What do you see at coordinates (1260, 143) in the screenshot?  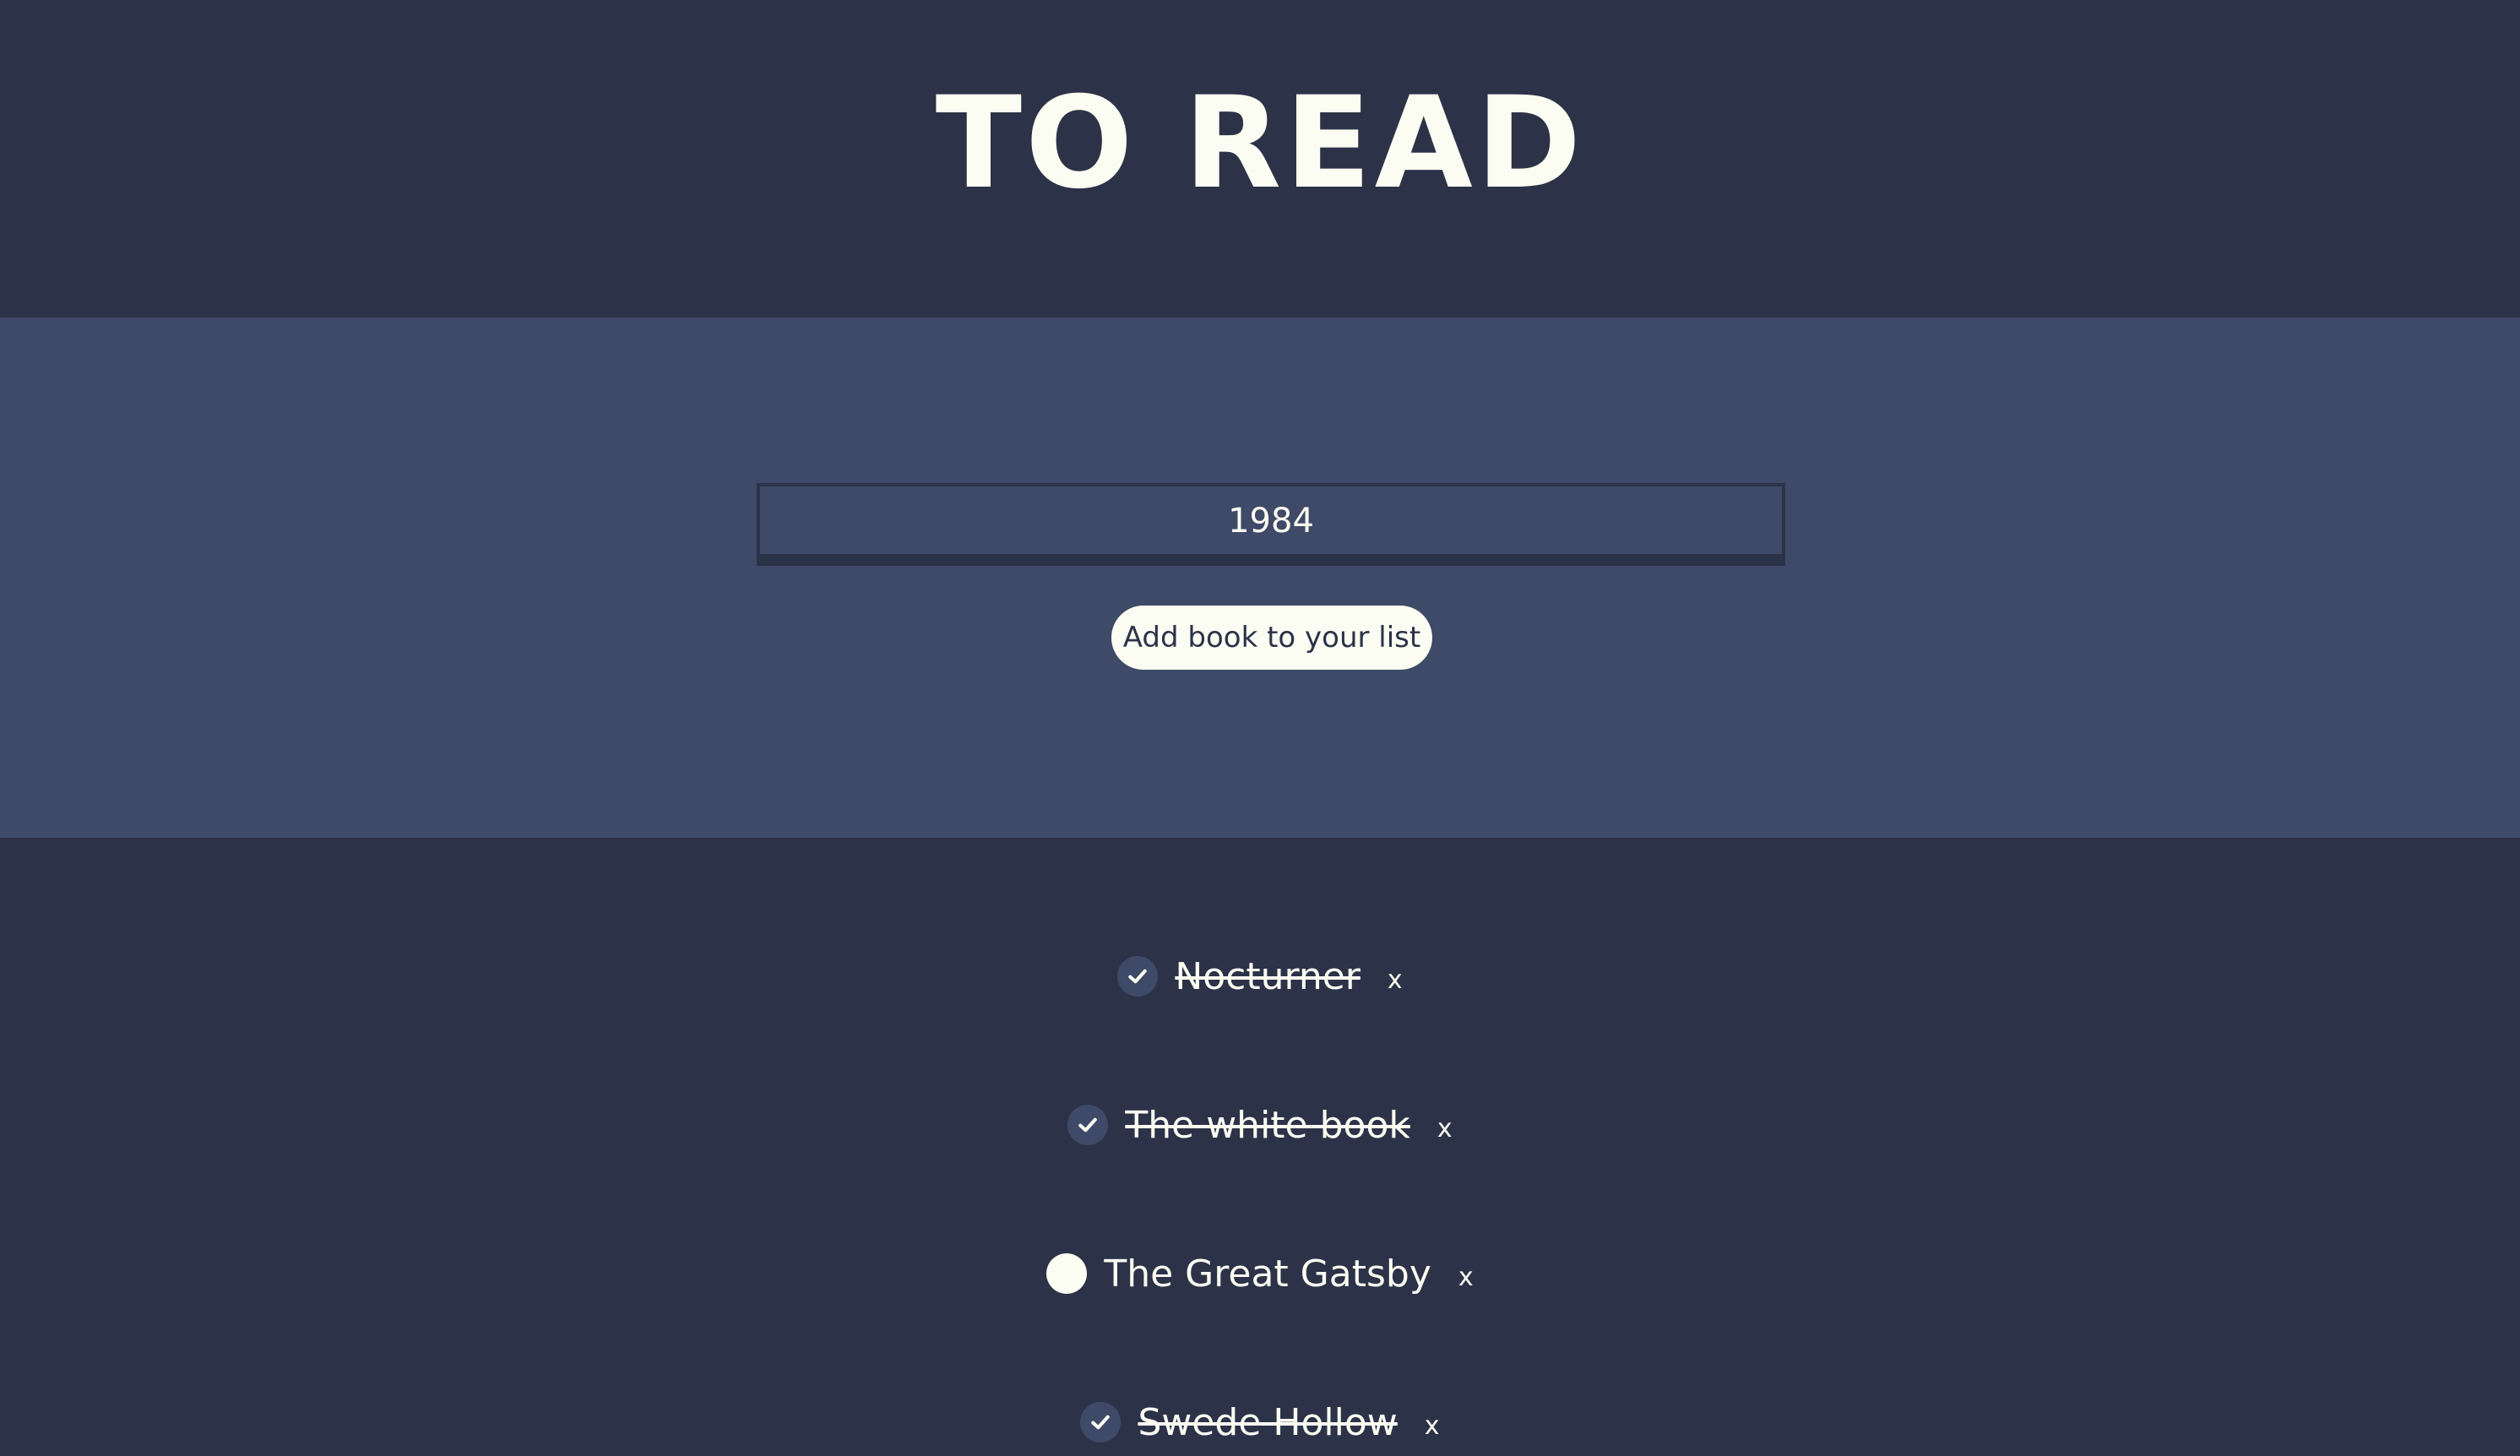 I see `page-title: TO READ` at bounding box center [1260, 143].